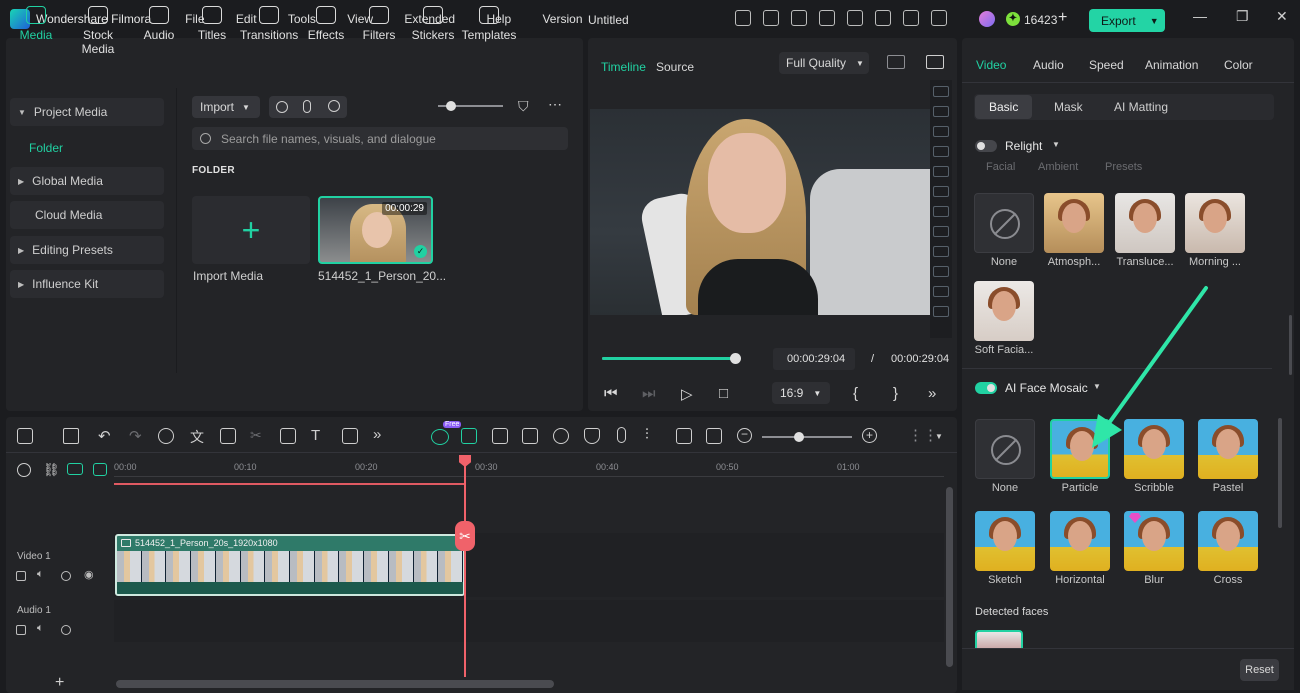 This screenshot has width=1300, height=693. Describe the element at coordinates (24, 470) in the screenshot. I see `settings-gear-icon` at that location.